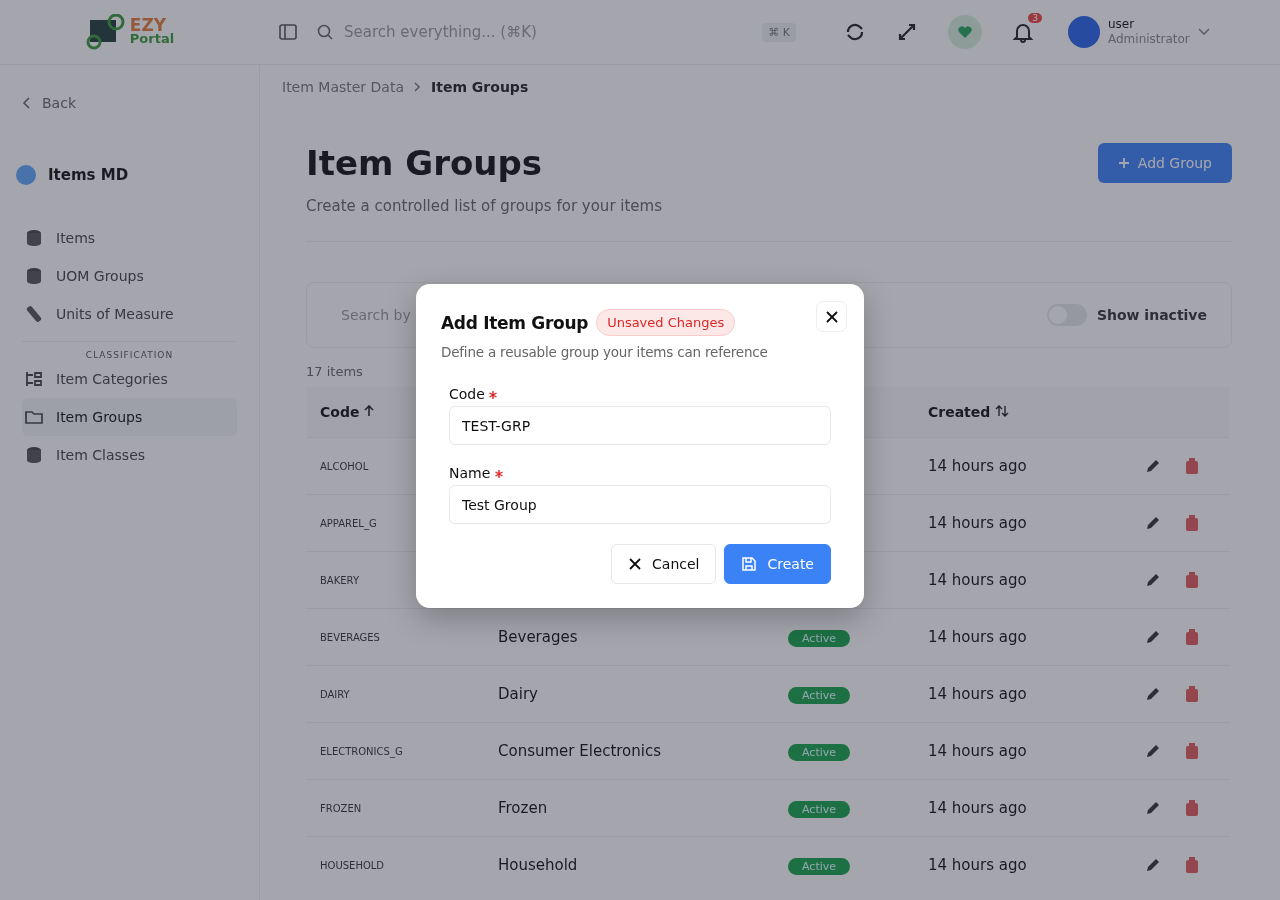 The width and height of the screenshot is (1280, 900). What do you see at coordinates (1023, 32) in the screenshot?
I see `notification-icon` at bounding box center [1023, 32].